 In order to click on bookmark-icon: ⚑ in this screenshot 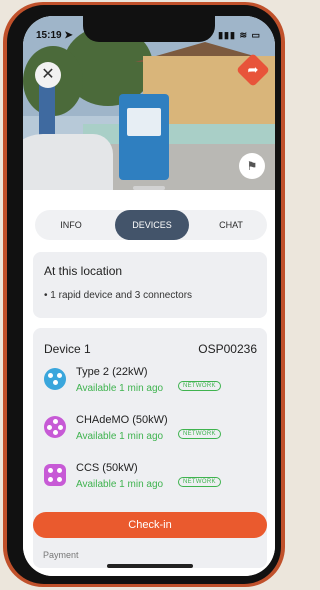, I will do `click(252, 166)`.